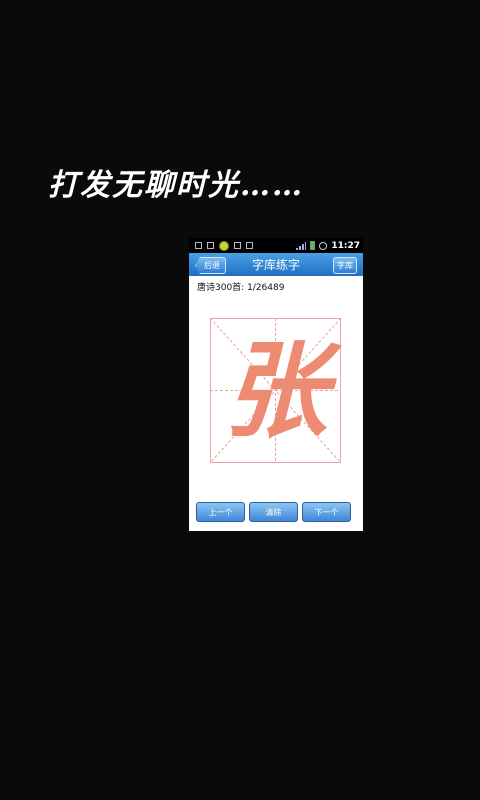 Image resolution: width=480 pixels, height=800 pixels. What do you see at coordinates (210, 245) in the screenshot?
I see `image-icon` at bounding box center [210, 245].